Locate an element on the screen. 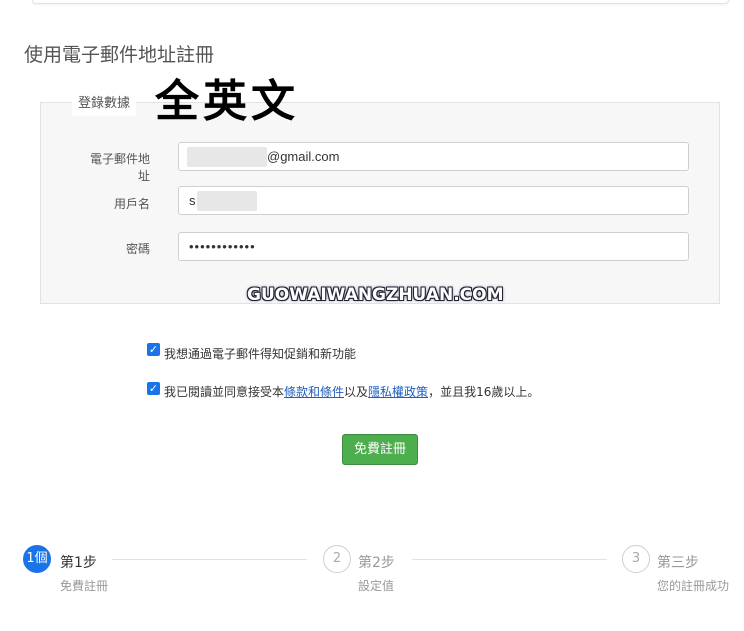 This screenshot has width=744, height=631. password-value: •••••••••••• is located at coordinates (222, 246).